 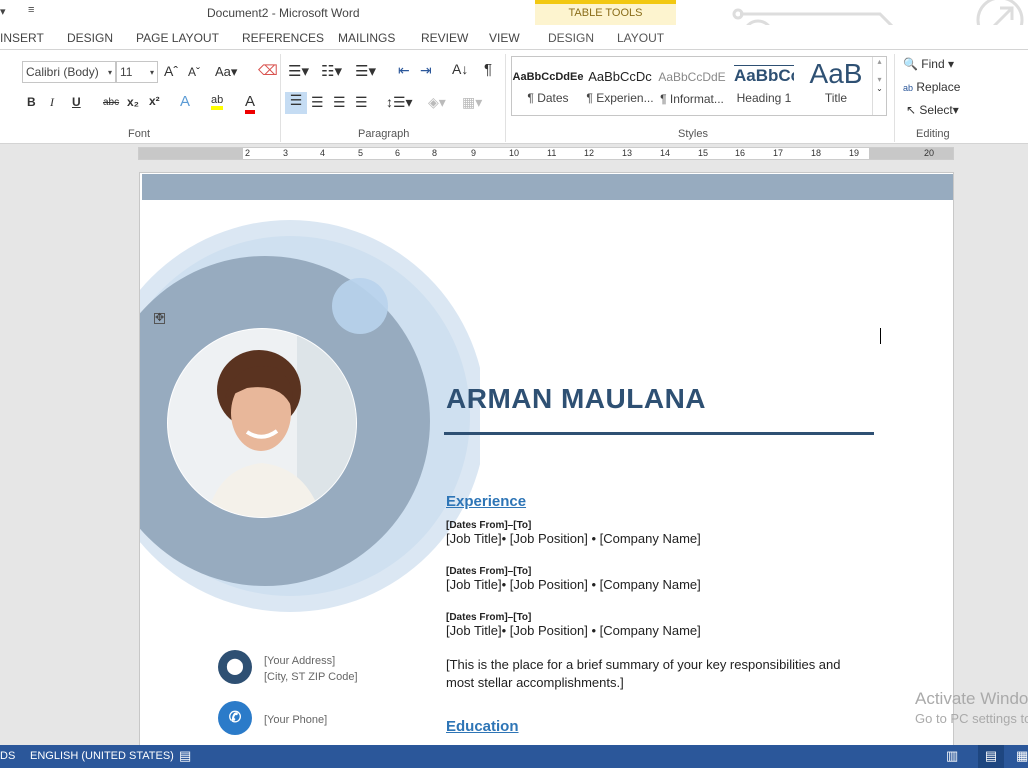 I want to click on style-title: AaB Title, so click(x=836, y=81).